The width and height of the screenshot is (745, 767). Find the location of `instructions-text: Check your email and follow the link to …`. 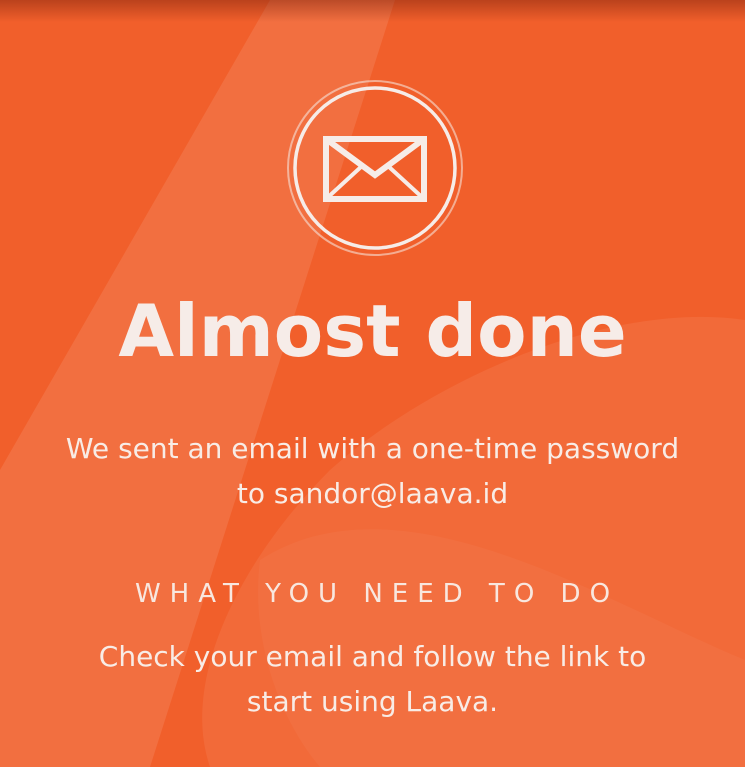

instructions-text: Check your email and follow the link to … is located at coordinates (372, 679).